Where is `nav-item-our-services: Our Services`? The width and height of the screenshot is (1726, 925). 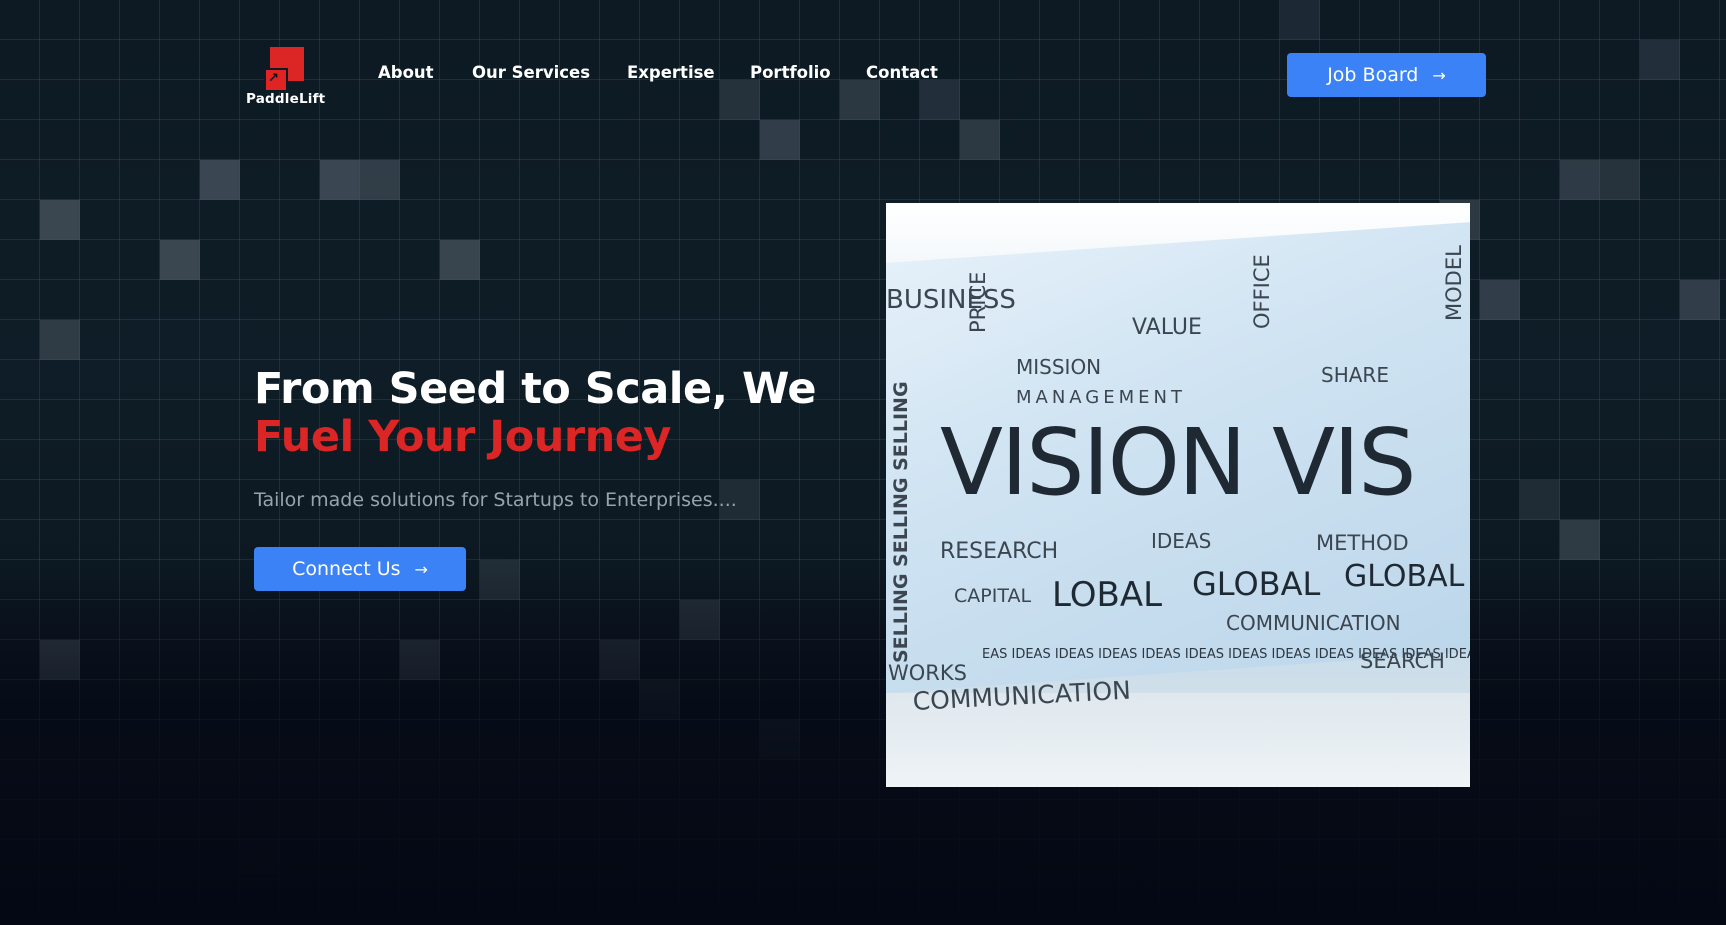 nav-item-our-services: Our Services is located at coordinates (531, 72).